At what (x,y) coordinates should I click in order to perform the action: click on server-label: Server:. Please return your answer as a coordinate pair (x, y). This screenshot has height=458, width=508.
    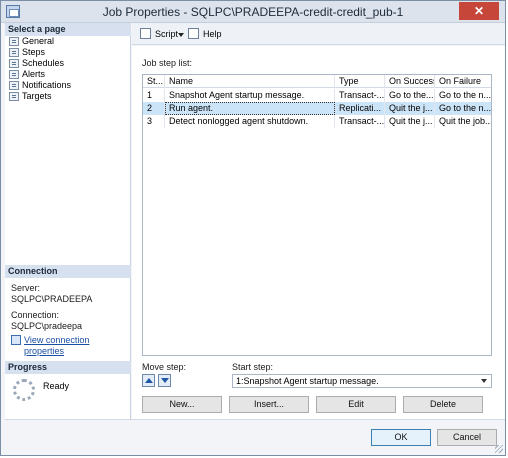
    Looking at the image, I should click on (26, 288).